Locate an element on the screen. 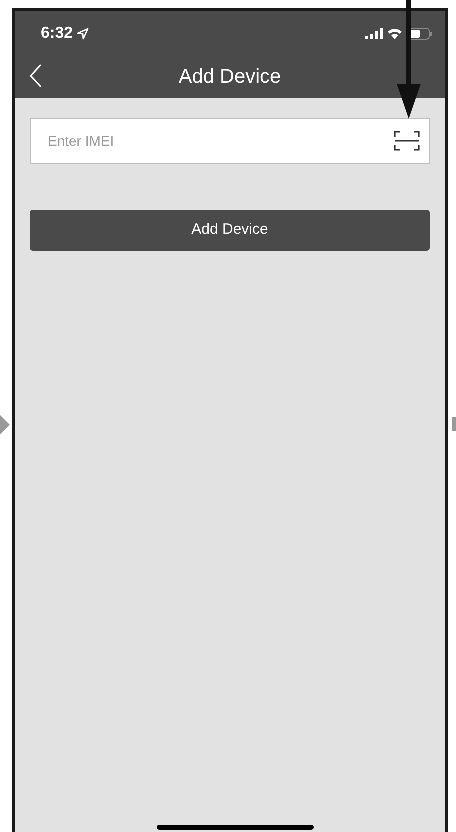 The height and width of the screenshot is (832, 456). signal-icon is located at coordinates (374, 33).